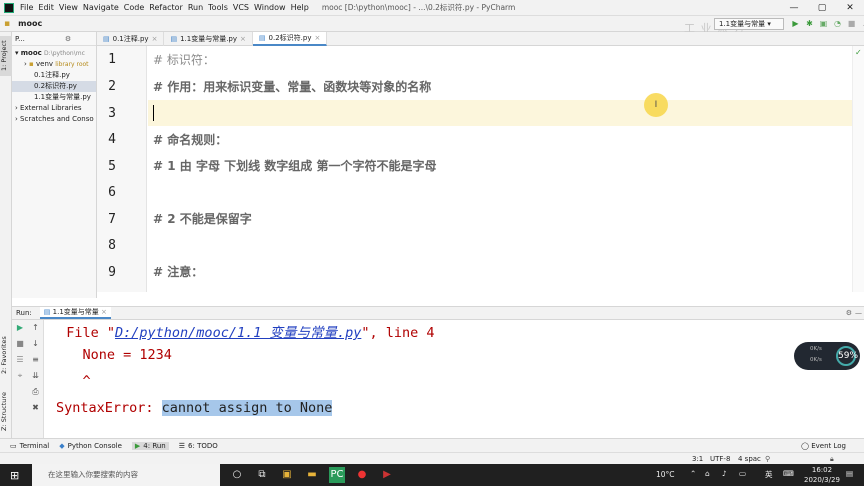  Describe the element at coordinates (656, 105) in the screenshot. I see `text-cursor-icon: I` at that location.